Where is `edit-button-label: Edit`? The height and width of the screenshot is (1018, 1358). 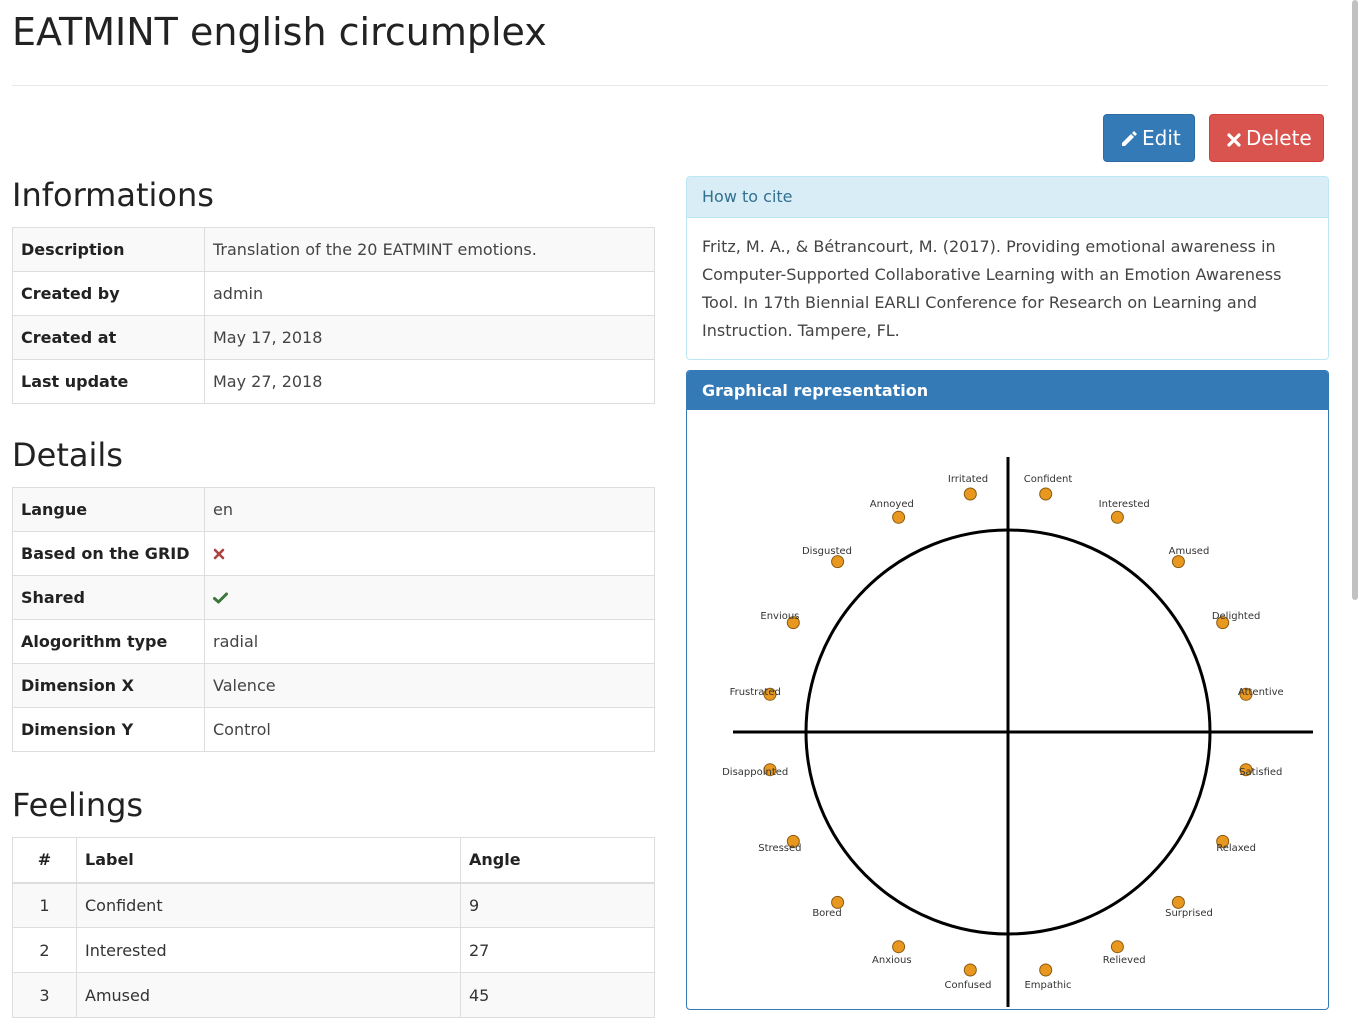
edit-button-label: Edit is located at coordinates (1161, 138).